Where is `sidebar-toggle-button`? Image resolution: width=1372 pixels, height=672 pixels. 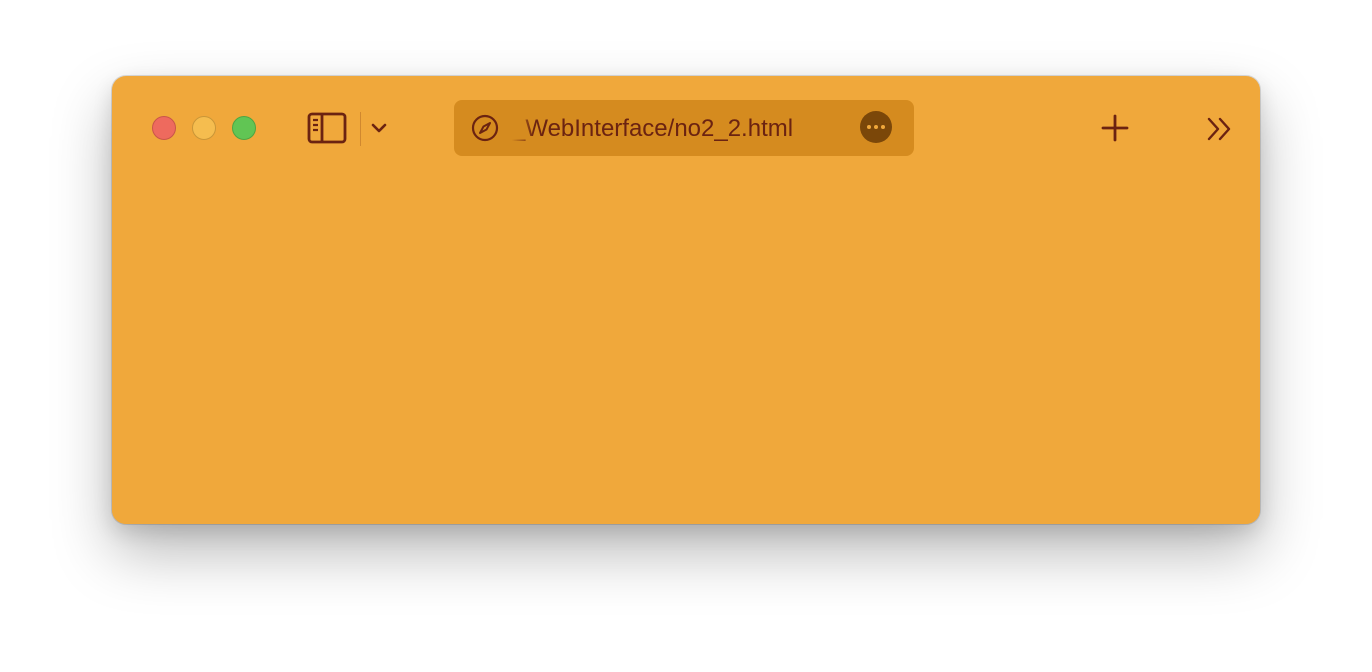 sidebar-toggle-button is located at coordinates (327, 128).